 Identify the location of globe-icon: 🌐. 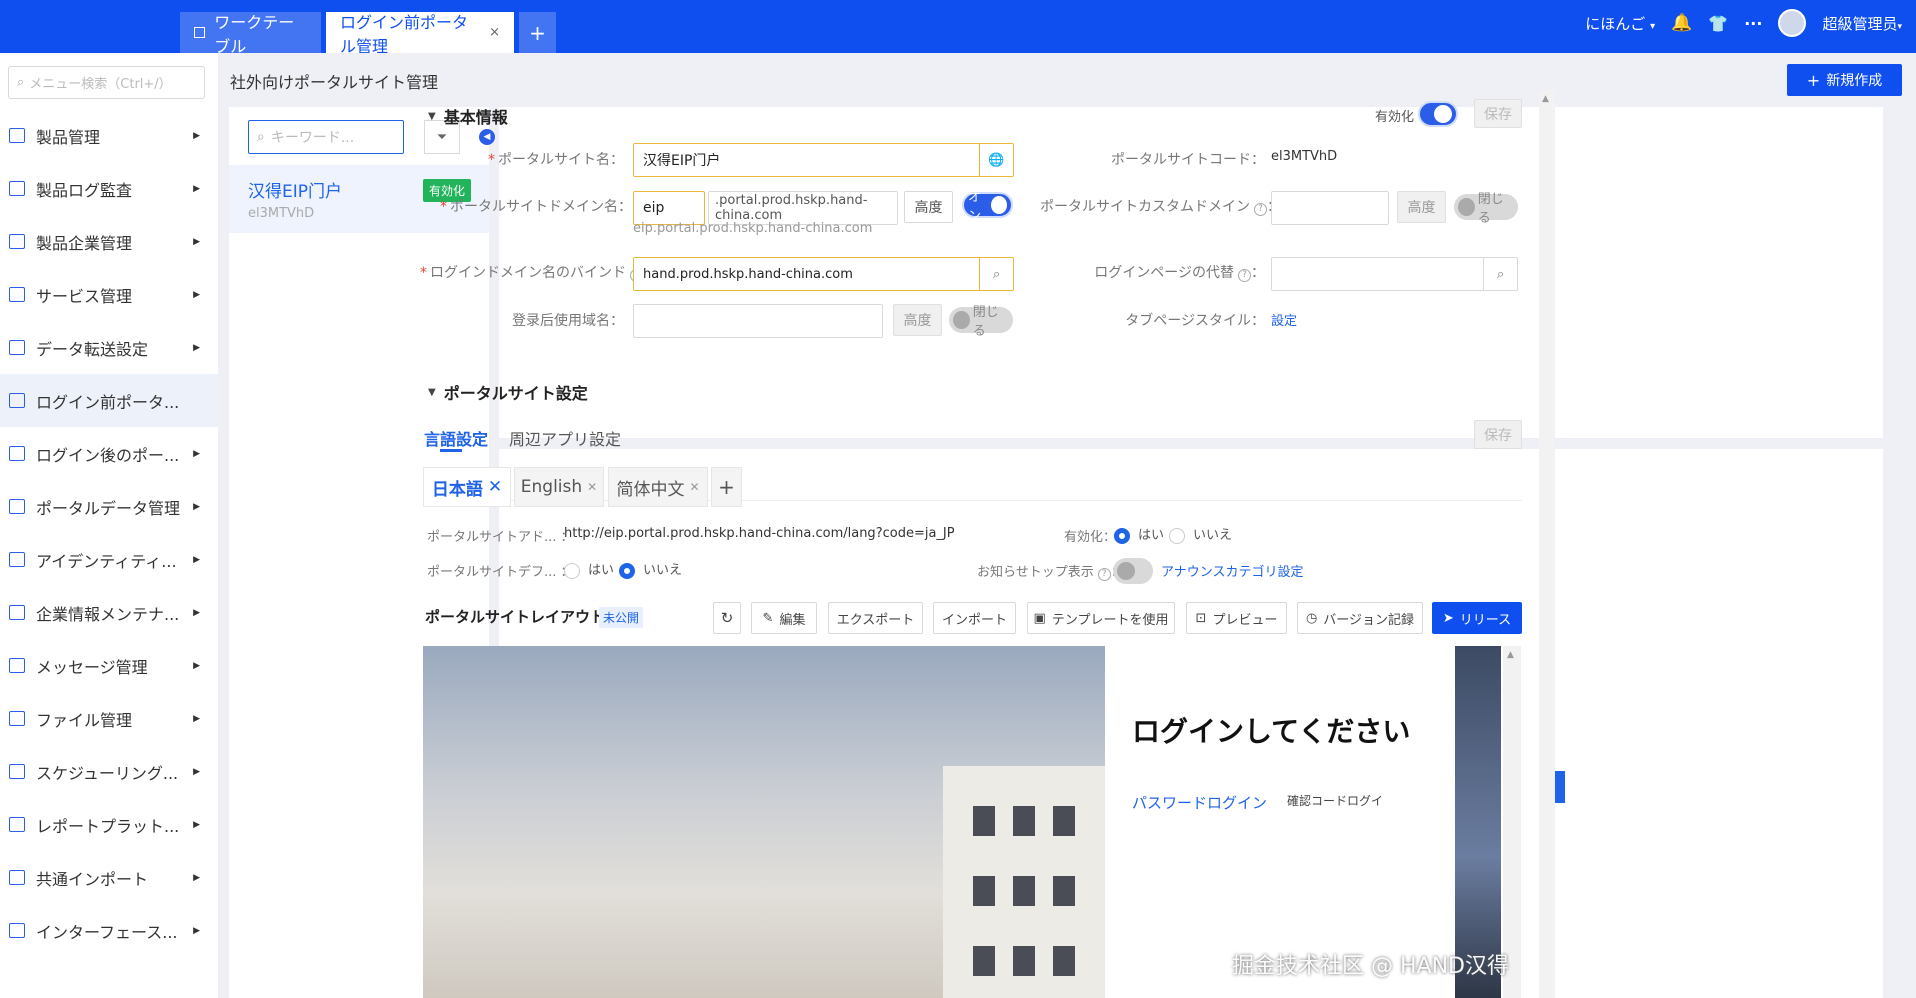
(996, 160).